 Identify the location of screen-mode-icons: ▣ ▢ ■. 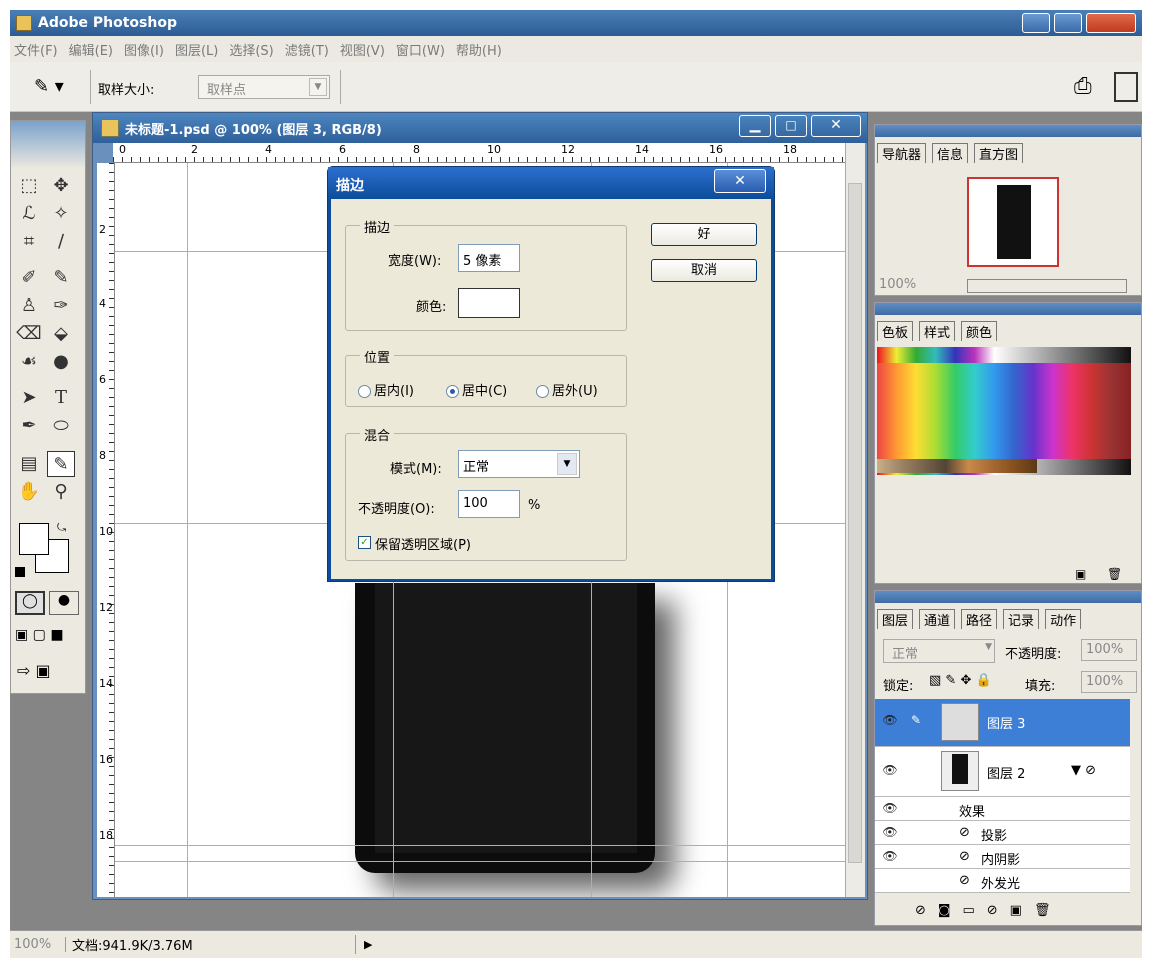
(39, 635).